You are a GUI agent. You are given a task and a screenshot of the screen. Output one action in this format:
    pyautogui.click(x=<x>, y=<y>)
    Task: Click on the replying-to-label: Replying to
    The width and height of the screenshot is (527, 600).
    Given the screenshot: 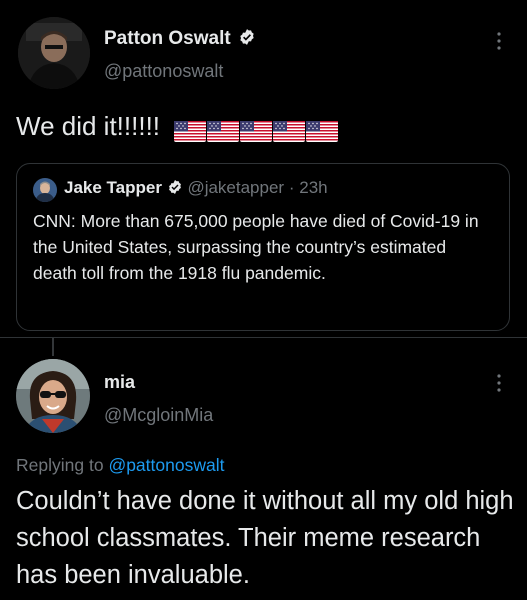 What is the action you would take?
    pyautogui.click(x=60, y=465)
    